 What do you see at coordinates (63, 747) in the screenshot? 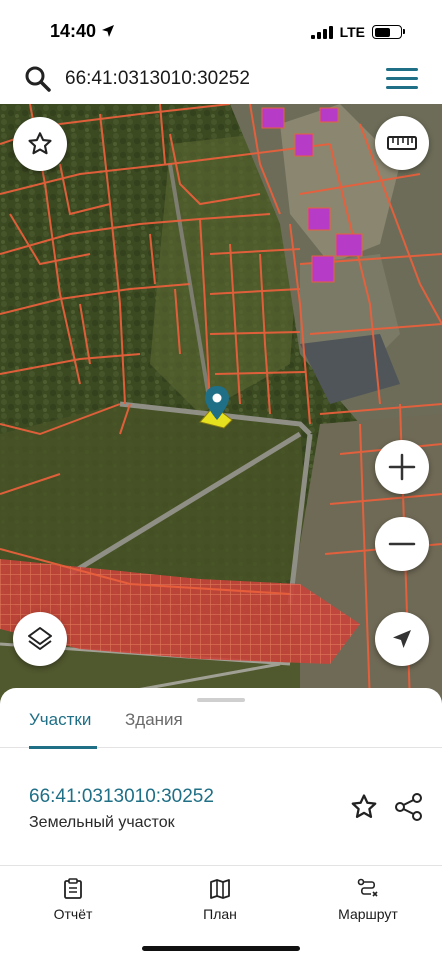
I see `active-tab-indicator` at bounding box center [63, 747].